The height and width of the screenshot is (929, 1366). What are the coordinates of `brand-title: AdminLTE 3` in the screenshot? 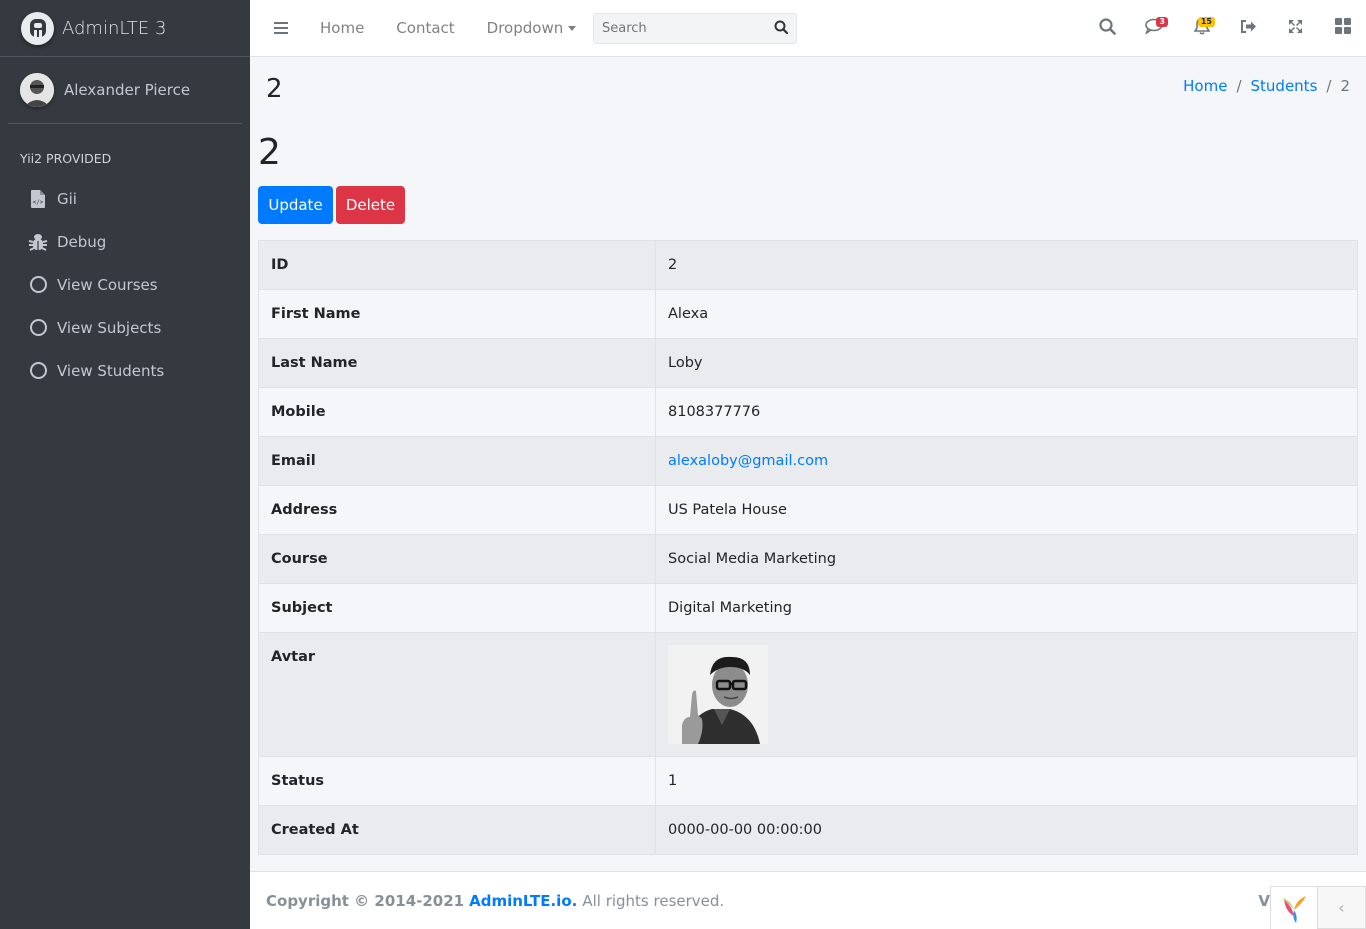 It's located at (114, 28).